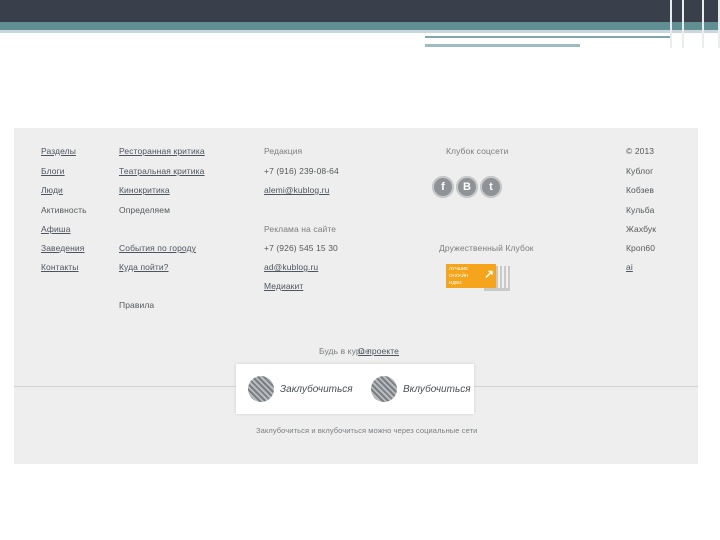  I want to click on footer-link-places: Заведения, so click(62, 248).